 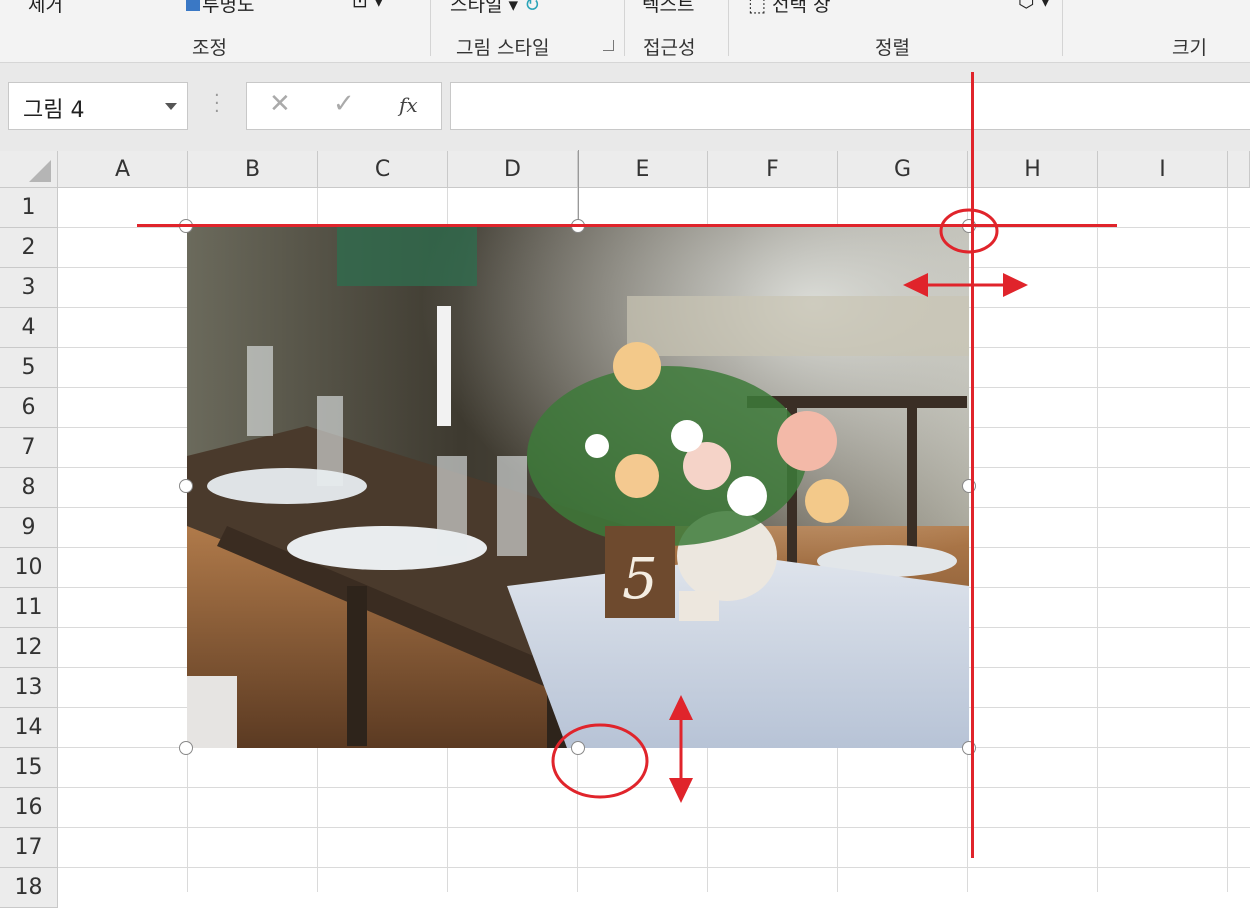 I want to click on annotation-circle-bottom-middle, so click(x=600, y=761).